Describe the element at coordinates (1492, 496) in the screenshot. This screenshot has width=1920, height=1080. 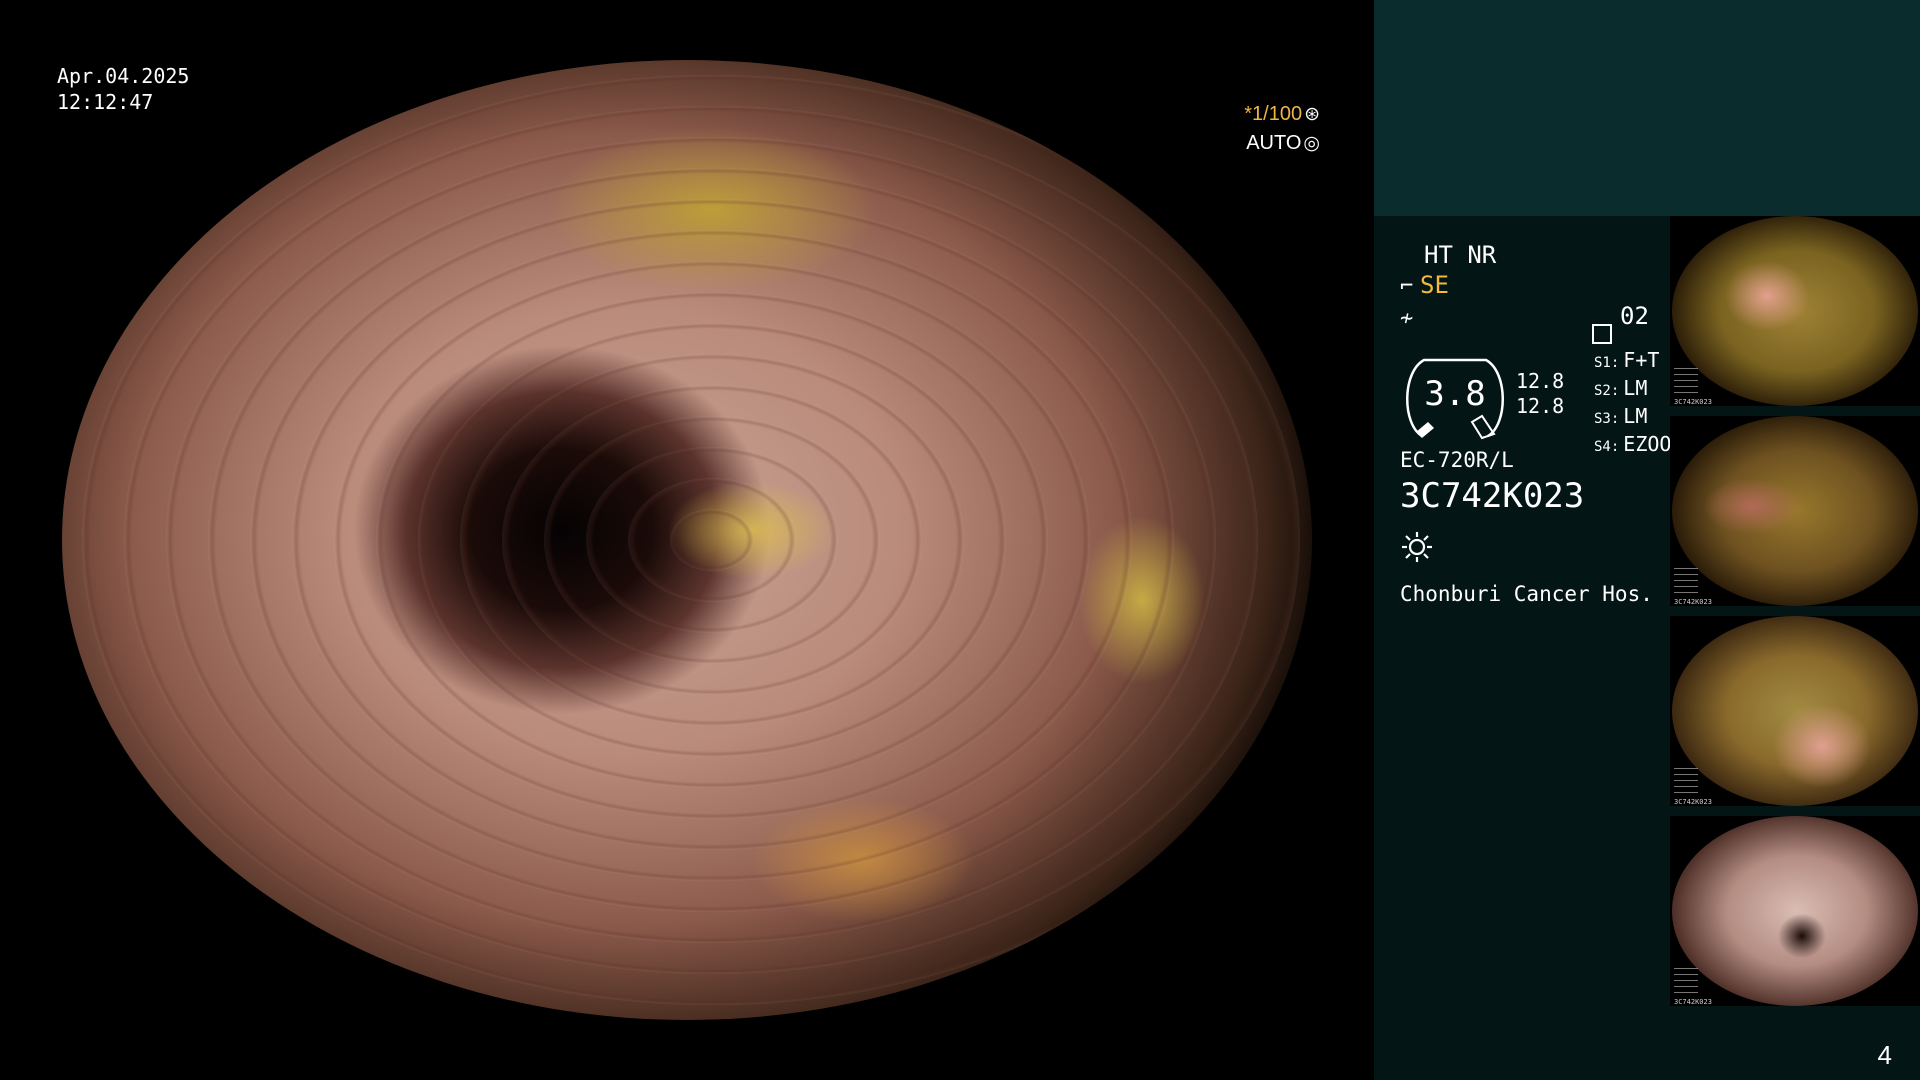
I see `scope-serial: 3C742K023` at that location.